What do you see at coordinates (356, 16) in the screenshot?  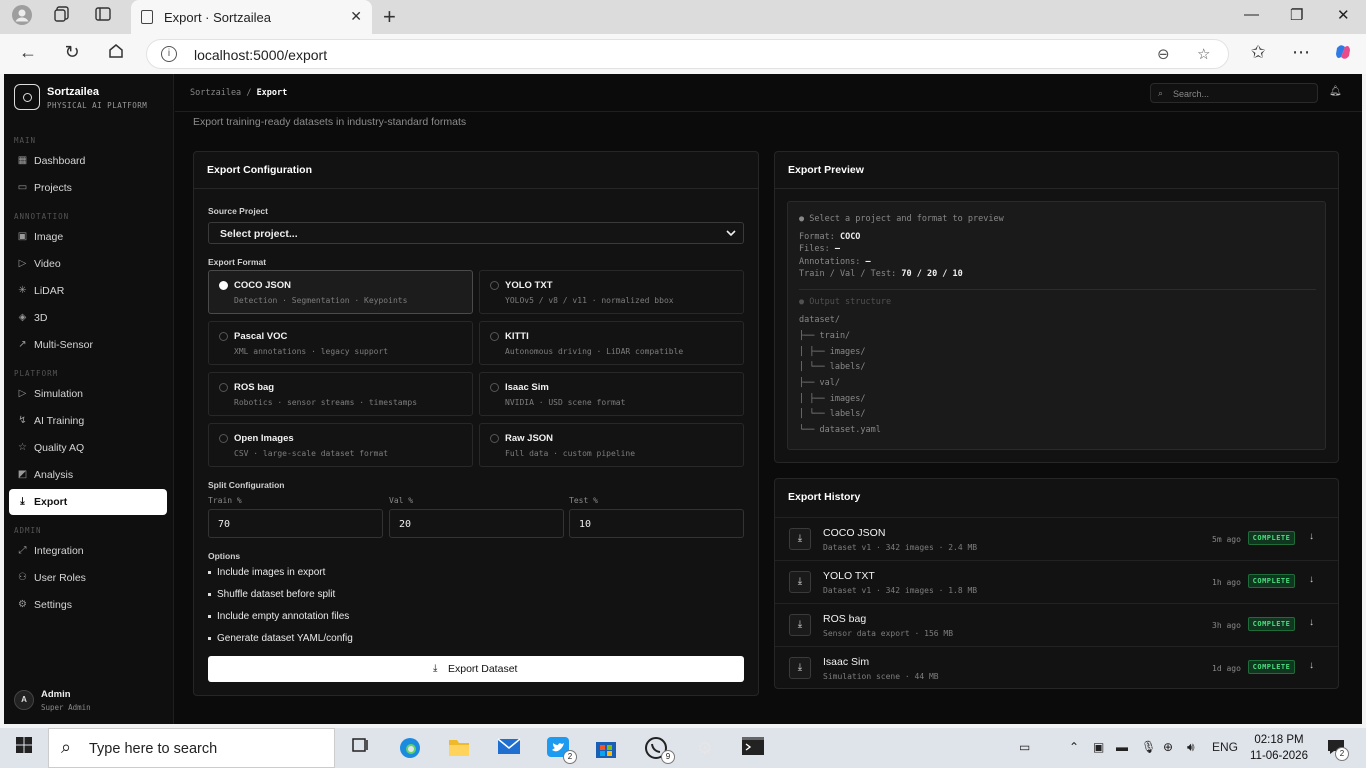 I see `close-tab-icon: ✕` at bounding box center [356, 16].